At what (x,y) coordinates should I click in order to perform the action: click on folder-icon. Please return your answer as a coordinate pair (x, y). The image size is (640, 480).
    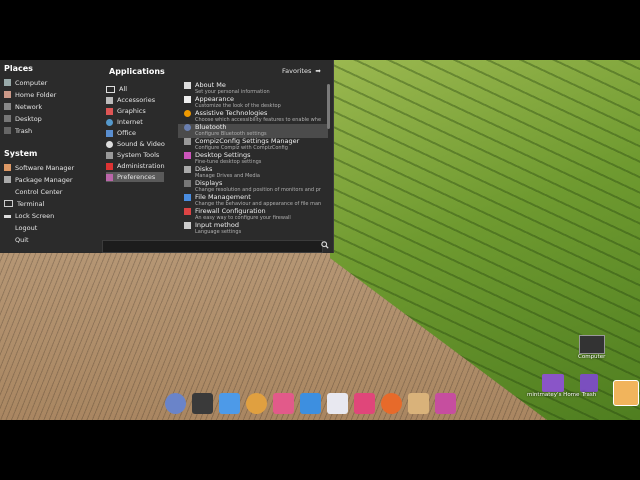
    Looking at the image, I should click on (310, 403).